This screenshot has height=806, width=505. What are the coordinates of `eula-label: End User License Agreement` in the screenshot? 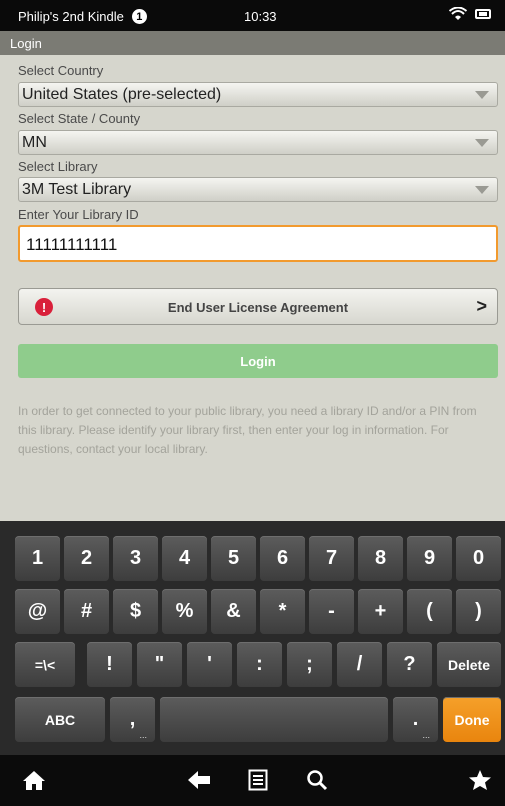 It's located at (258, 307).